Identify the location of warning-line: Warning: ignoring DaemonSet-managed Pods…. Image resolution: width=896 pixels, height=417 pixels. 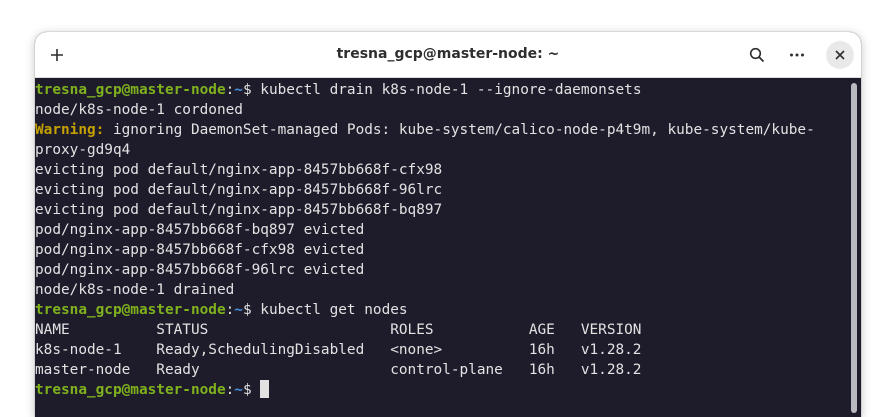
(441, 130).